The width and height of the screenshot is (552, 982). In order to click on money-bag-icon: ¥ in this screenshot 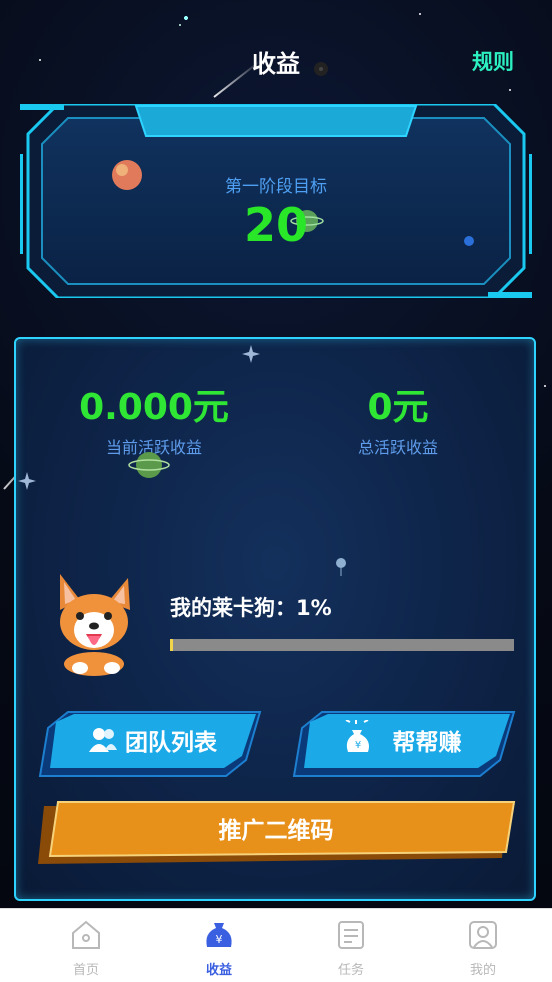, I will do `click(219, 935)`.